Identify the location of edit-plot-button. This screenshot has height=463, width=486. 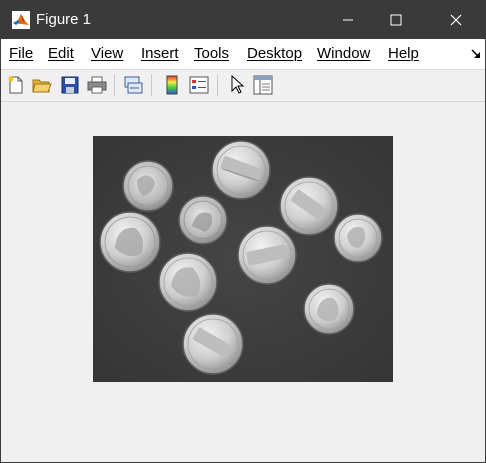
(237, 85).